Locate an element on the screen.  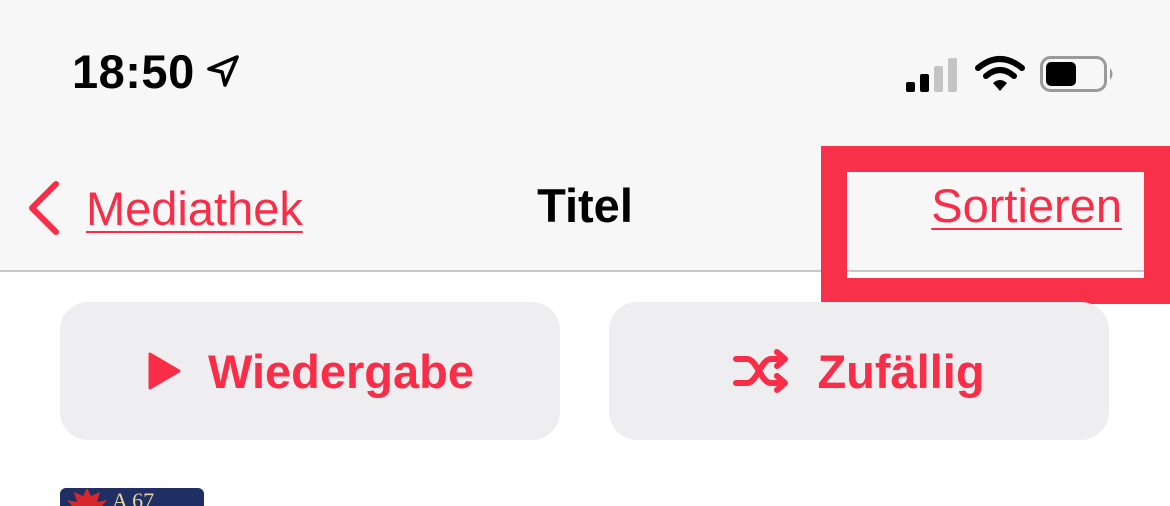
back-label: Mediathek is located at coordinates (194, 208).